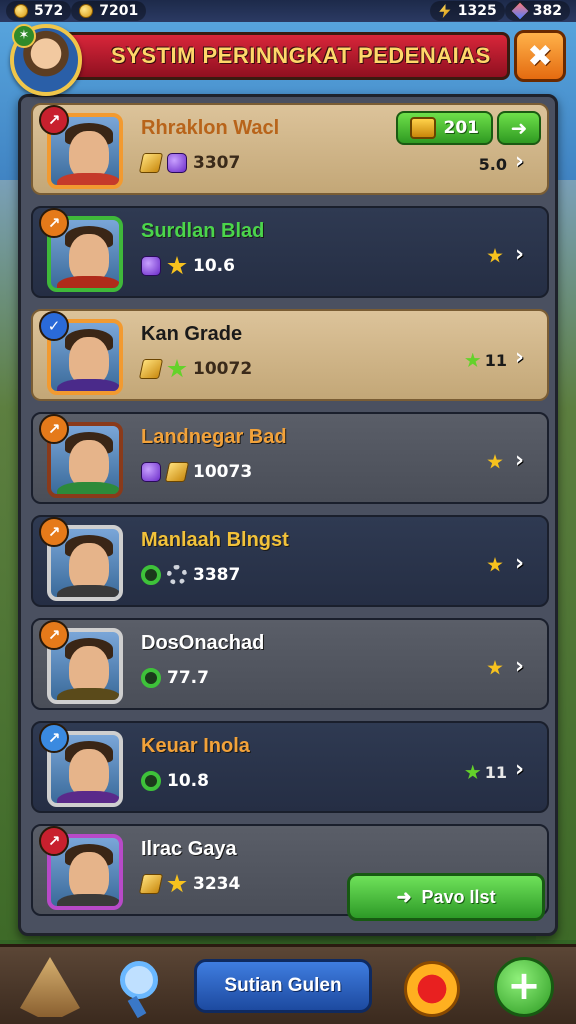 The height and width of the screenshot is (1024, 576). I want to click on level-badge-icon: ✶, so click(24, 36).